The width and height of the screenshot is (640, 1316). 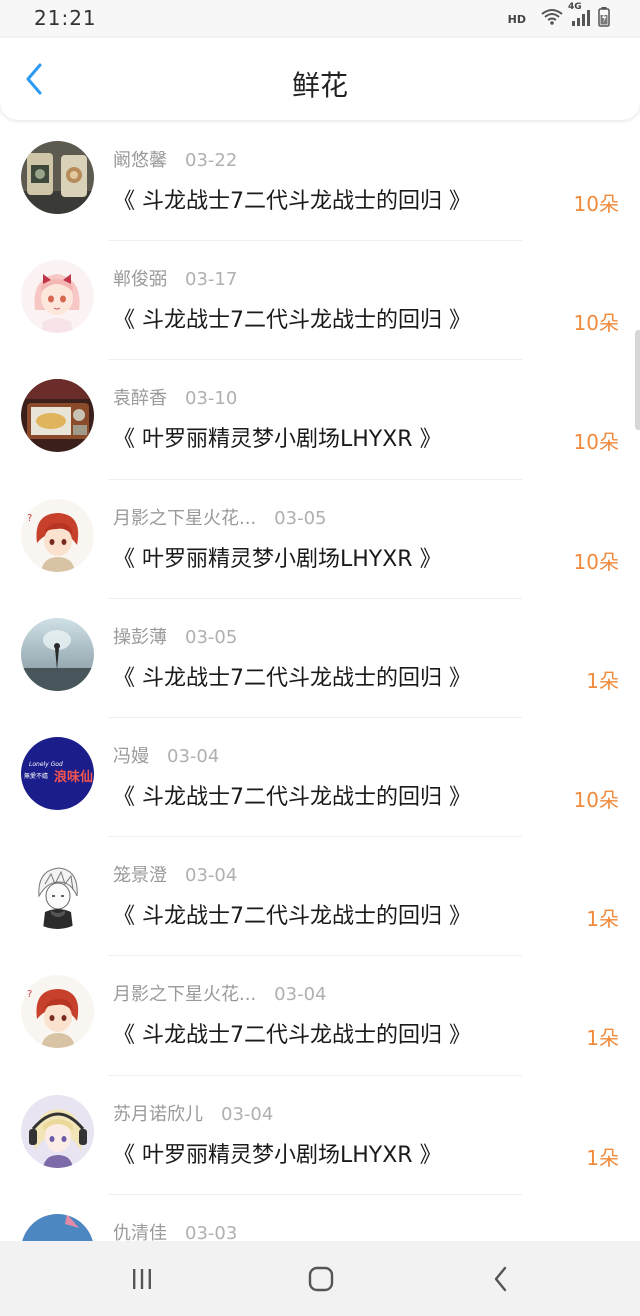 What do you see at coordinates (575, 7) in the screenshot?
I see `network-label: 4G` at bounding box center [575, 7].